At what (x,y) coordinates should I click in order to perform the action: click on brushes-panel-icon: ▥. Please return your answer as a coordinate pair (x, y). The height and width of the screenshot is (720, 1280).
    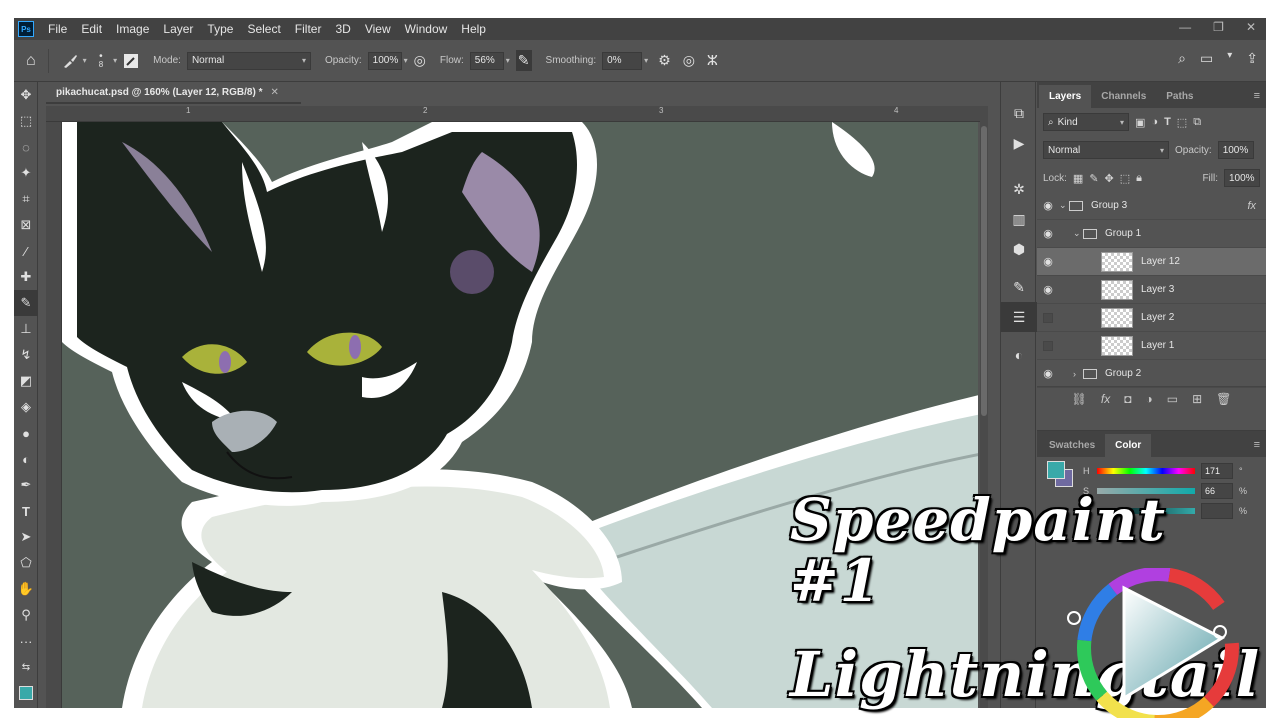
    Looking at the image, I should click on (1019, 219).